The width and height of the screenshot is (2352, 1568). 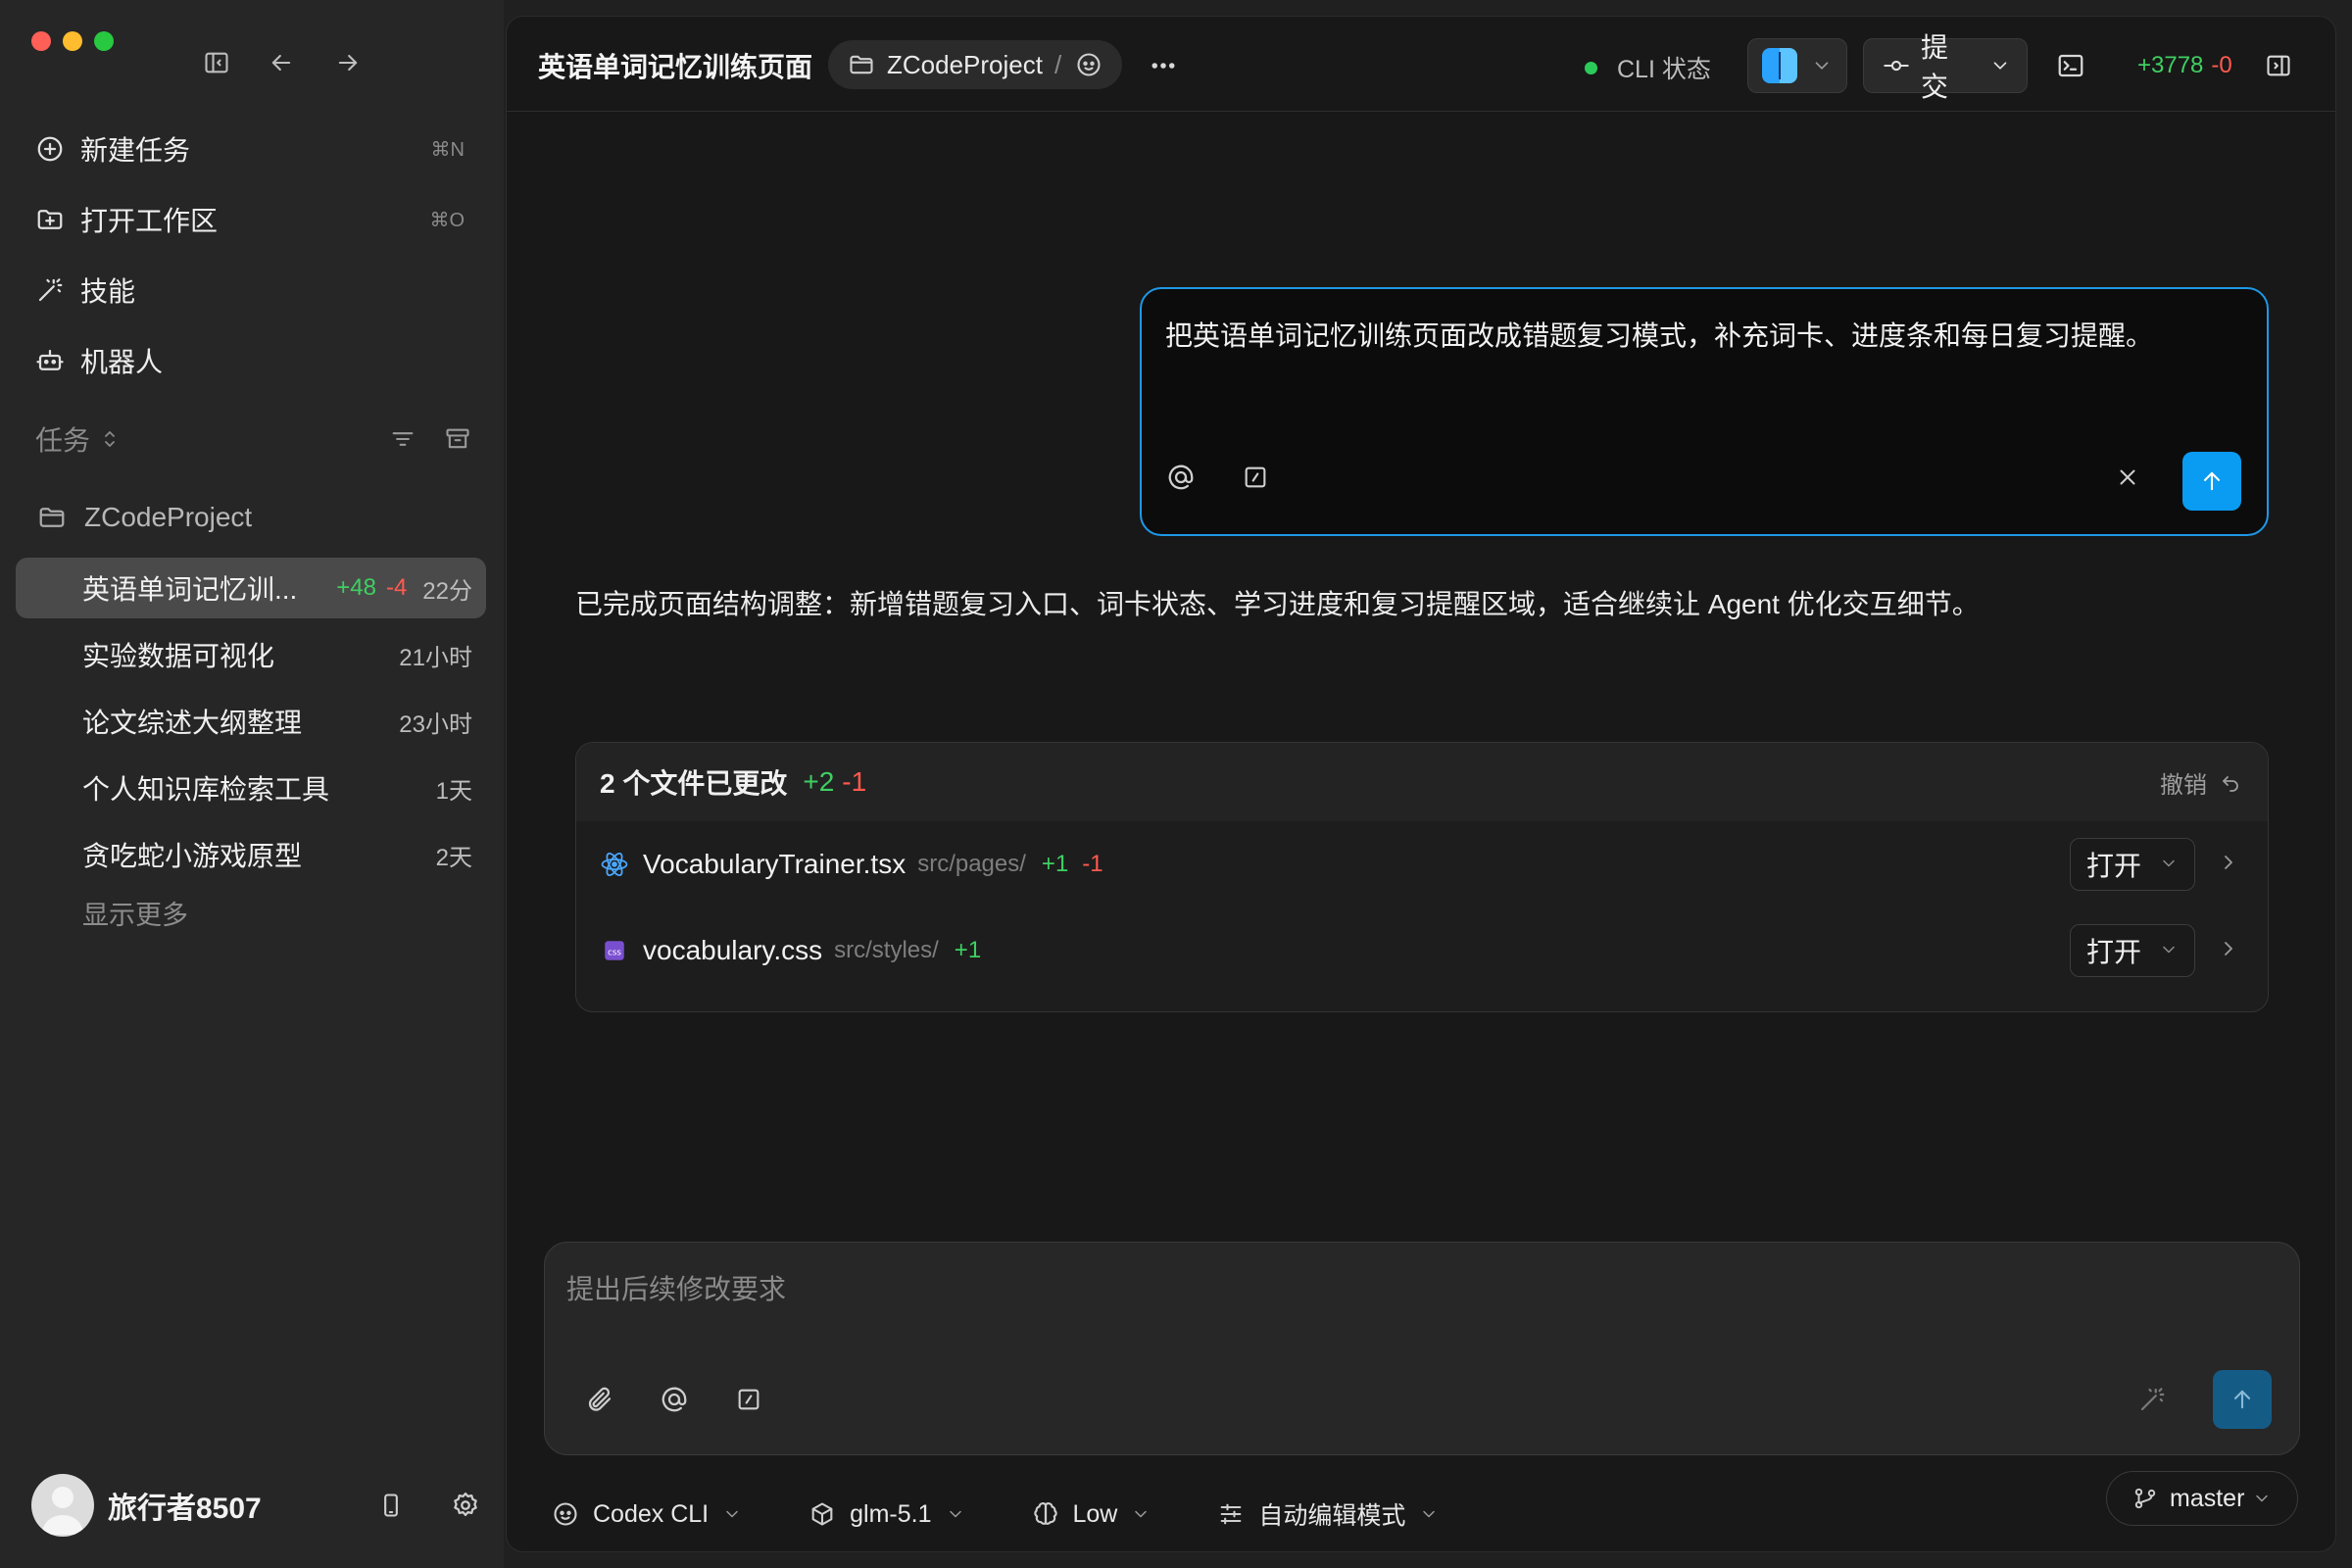 I want to click on task-item: 个人知识库检索工具 1天, so click(x=251, y=788).